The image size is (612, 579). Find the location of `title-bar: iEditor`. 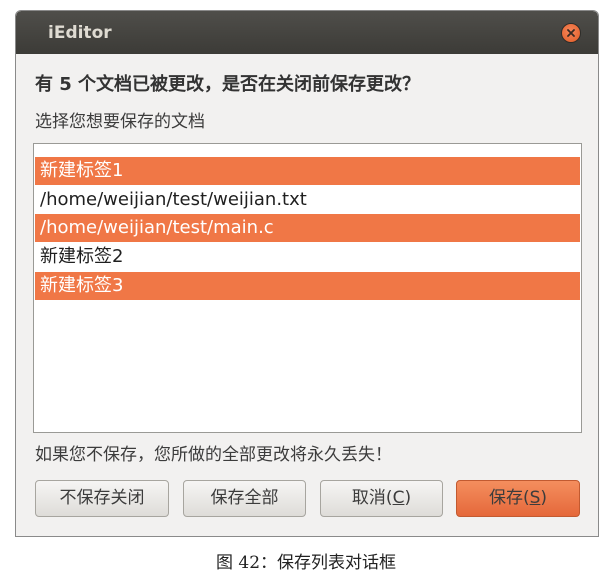

title-bar: iEditor is located at coordinates (307, 32).